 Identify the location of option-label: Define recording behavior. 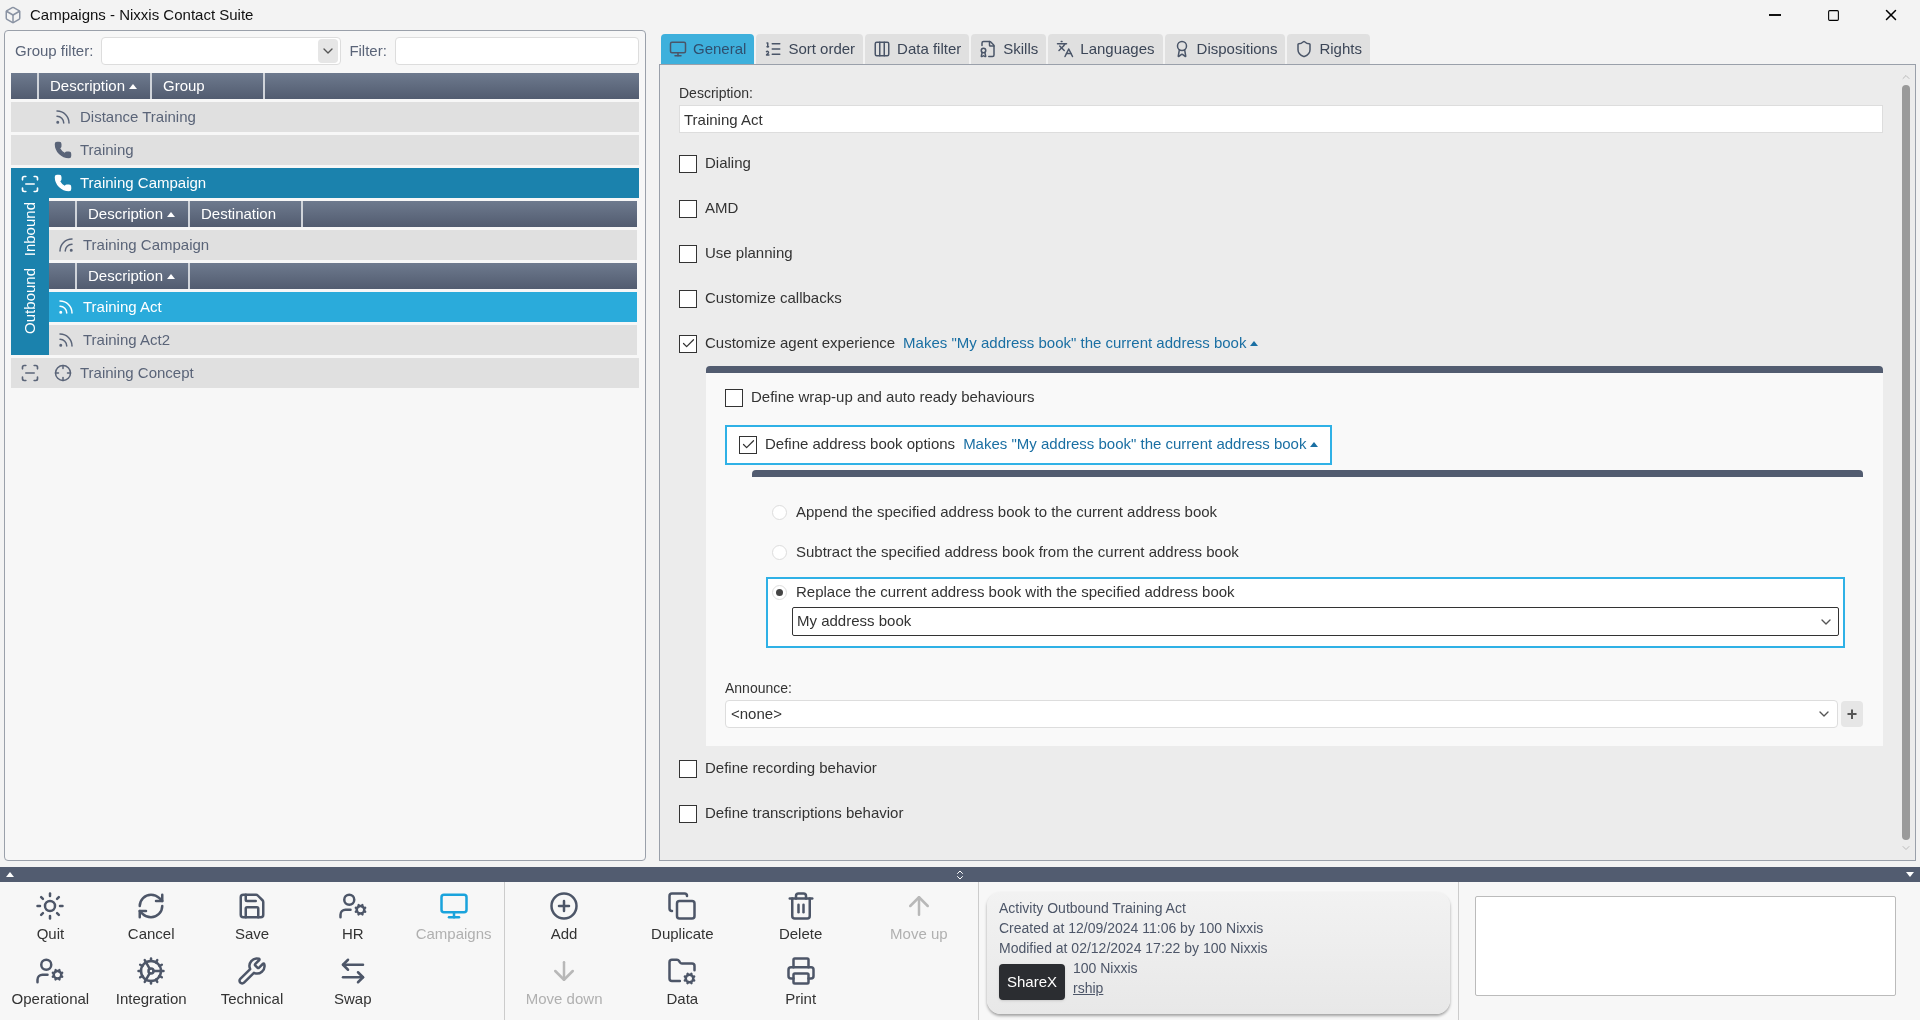
(791, 768).